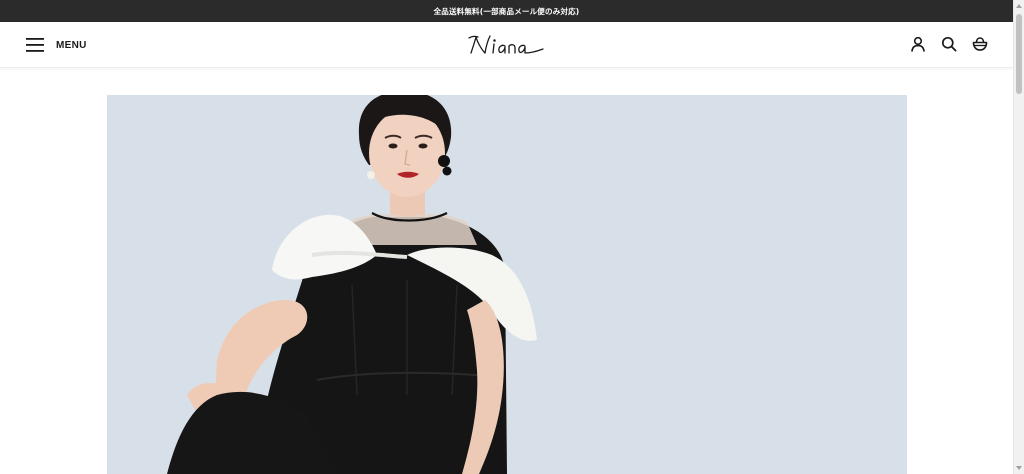  What do you see at coordinates (980, 44) in the screenshot?
I see `cart-icon` at bounding box center [980, 44].